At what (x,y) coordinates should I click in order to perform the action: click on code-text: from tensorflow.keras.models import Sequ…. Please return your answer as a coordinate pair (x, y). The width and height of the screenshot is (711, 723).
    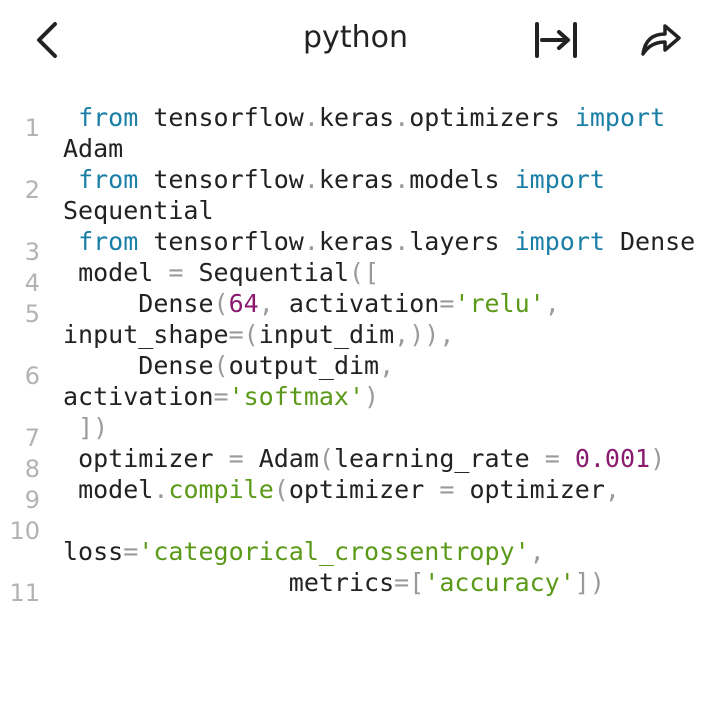
    Looking at the image, I should click on (355, 195).